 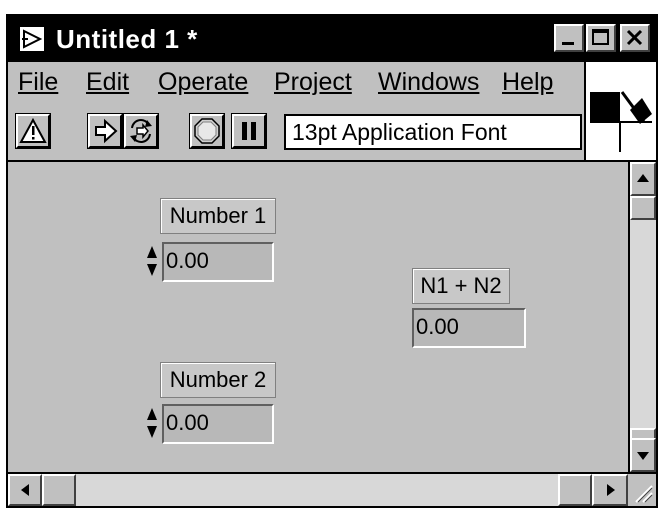 I want to click on menu-project: Project, so click(x=313, y=82).